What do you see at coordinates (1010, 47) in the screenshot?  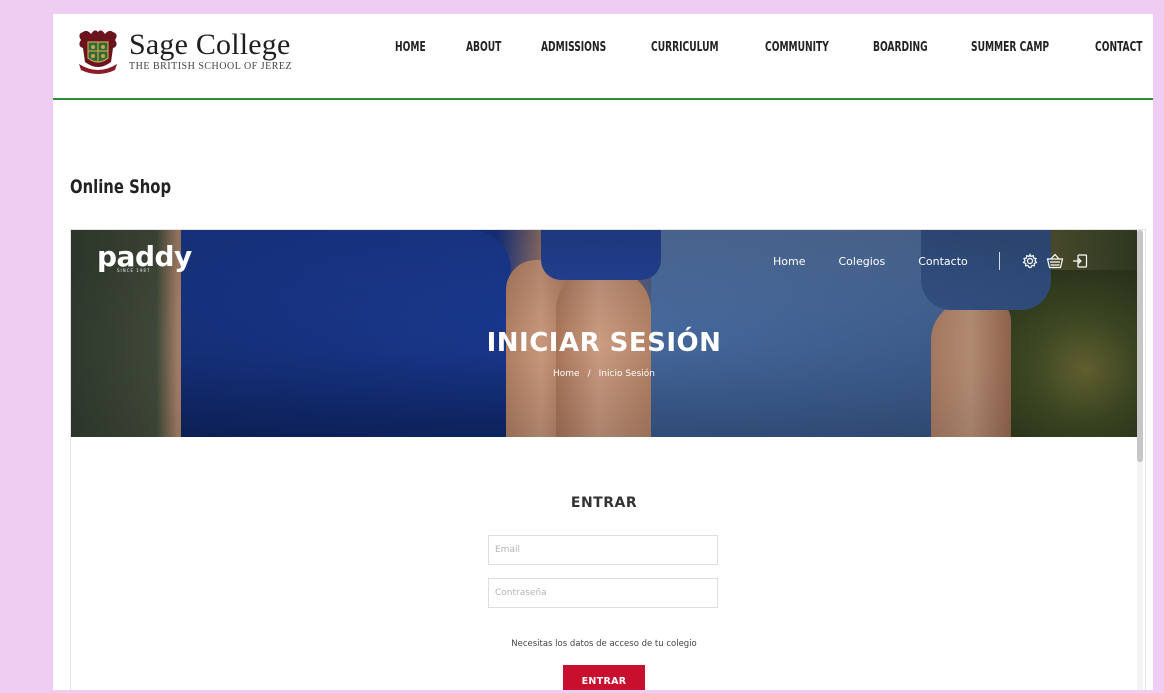 I see `nav-summer-camp: SUMMER CAMP` at bounding box center [1010, 47].